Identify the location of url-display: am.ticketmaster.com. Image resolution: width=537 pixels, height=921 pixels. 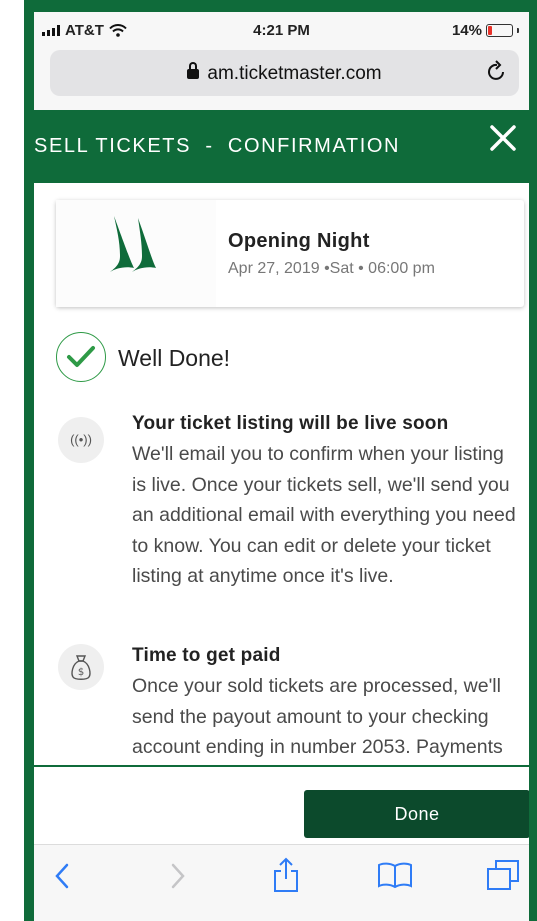
(284, 73).